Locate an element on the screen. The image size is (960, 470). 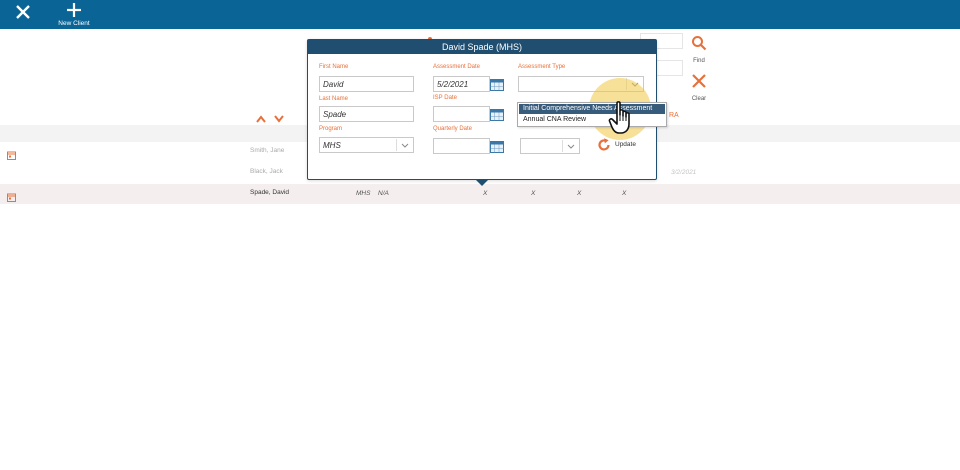
table-row: Spade, David MHS N/A X X X X is located at coordinates (480, 194).